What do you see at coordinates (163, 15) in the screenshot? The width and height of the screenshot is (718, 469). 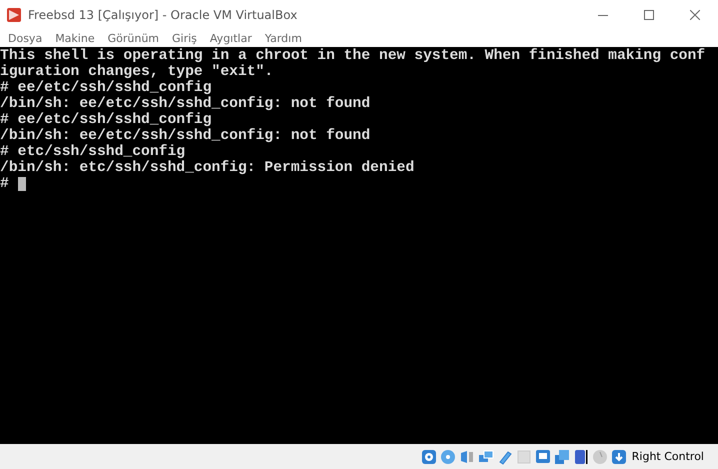 I see `window-title: Freebsd 13 [Çalışıyor] - Oracle VM VirtualBox` at bounding box center [163, 15].